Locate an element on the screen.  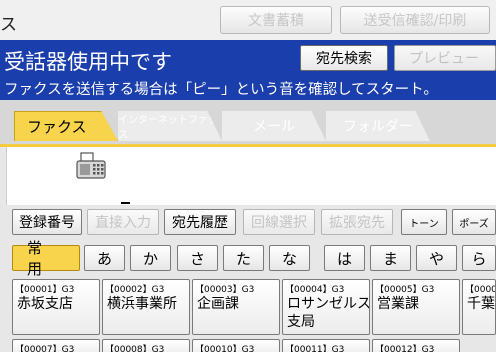
address-tile: 【00006】G3 千葉 is located at coordinates (479, 307).